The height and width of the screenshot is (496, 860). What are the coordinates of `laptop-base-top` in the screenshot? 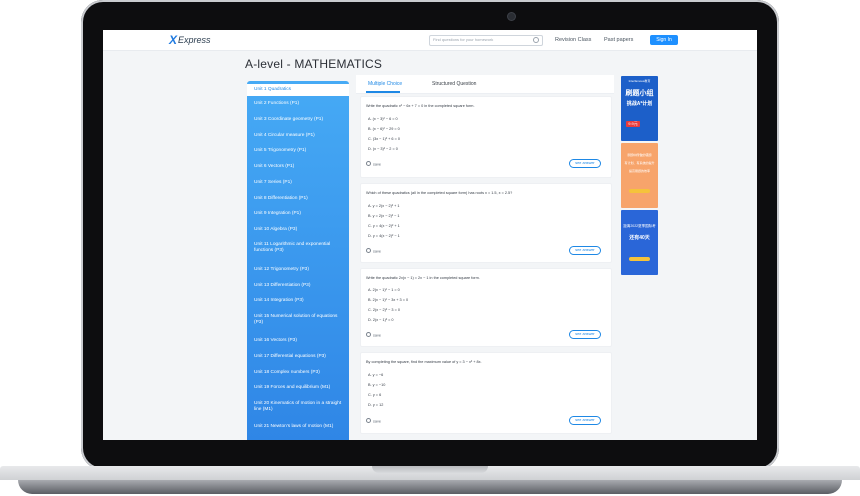 It's located at (430, 473).